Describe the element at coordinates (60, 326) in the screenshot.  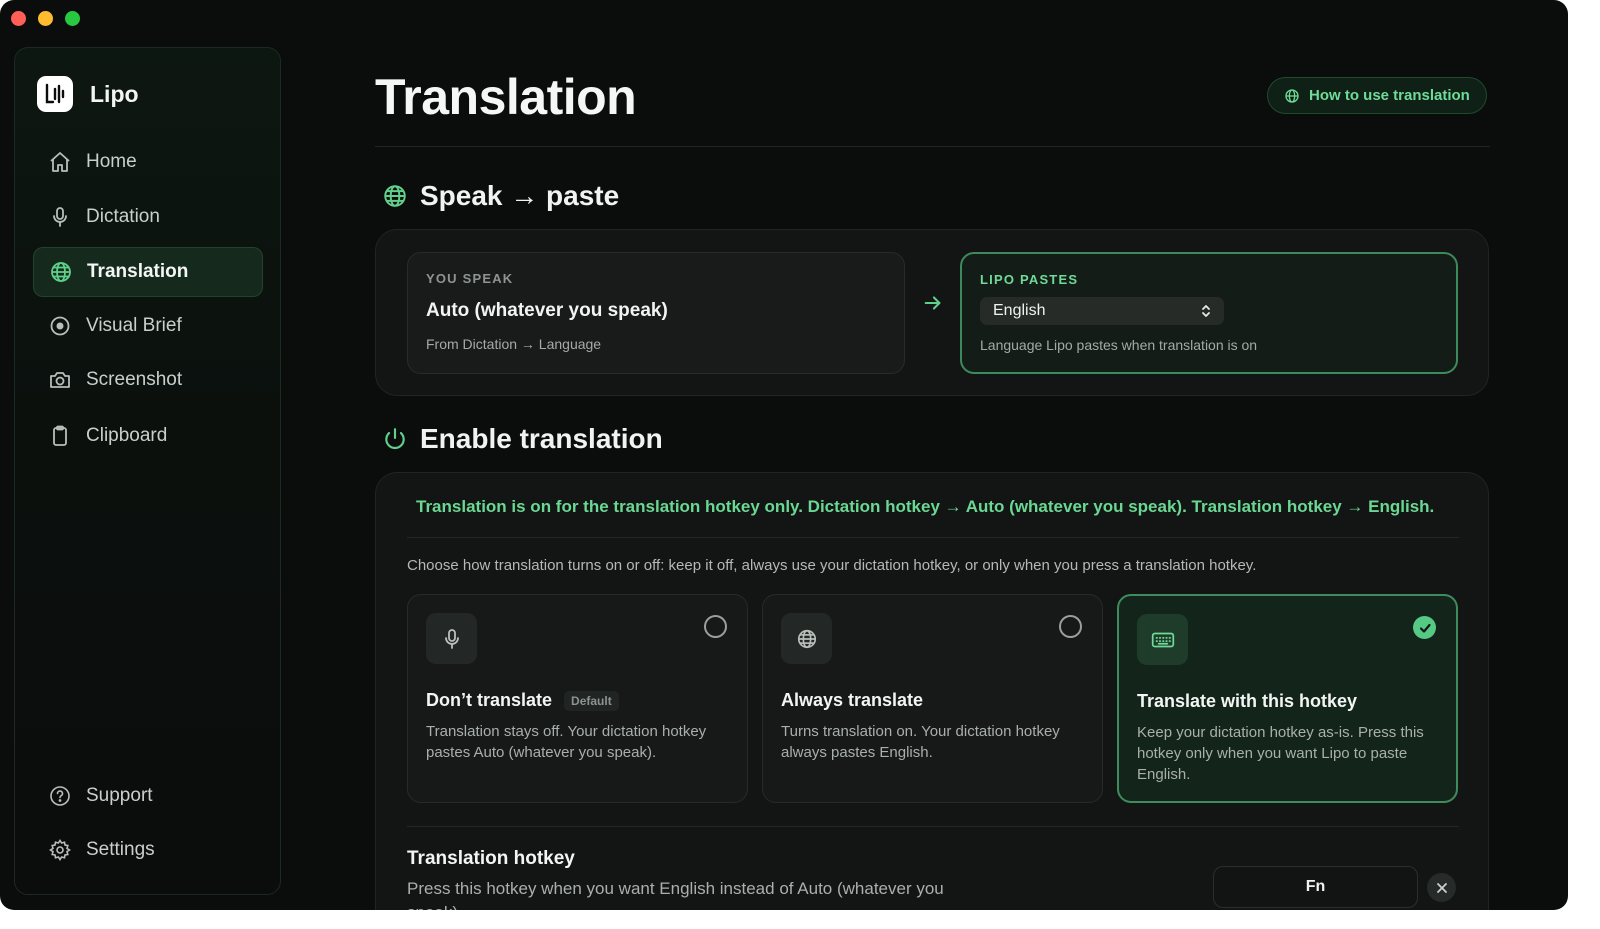
I see `record-icon` at that location.